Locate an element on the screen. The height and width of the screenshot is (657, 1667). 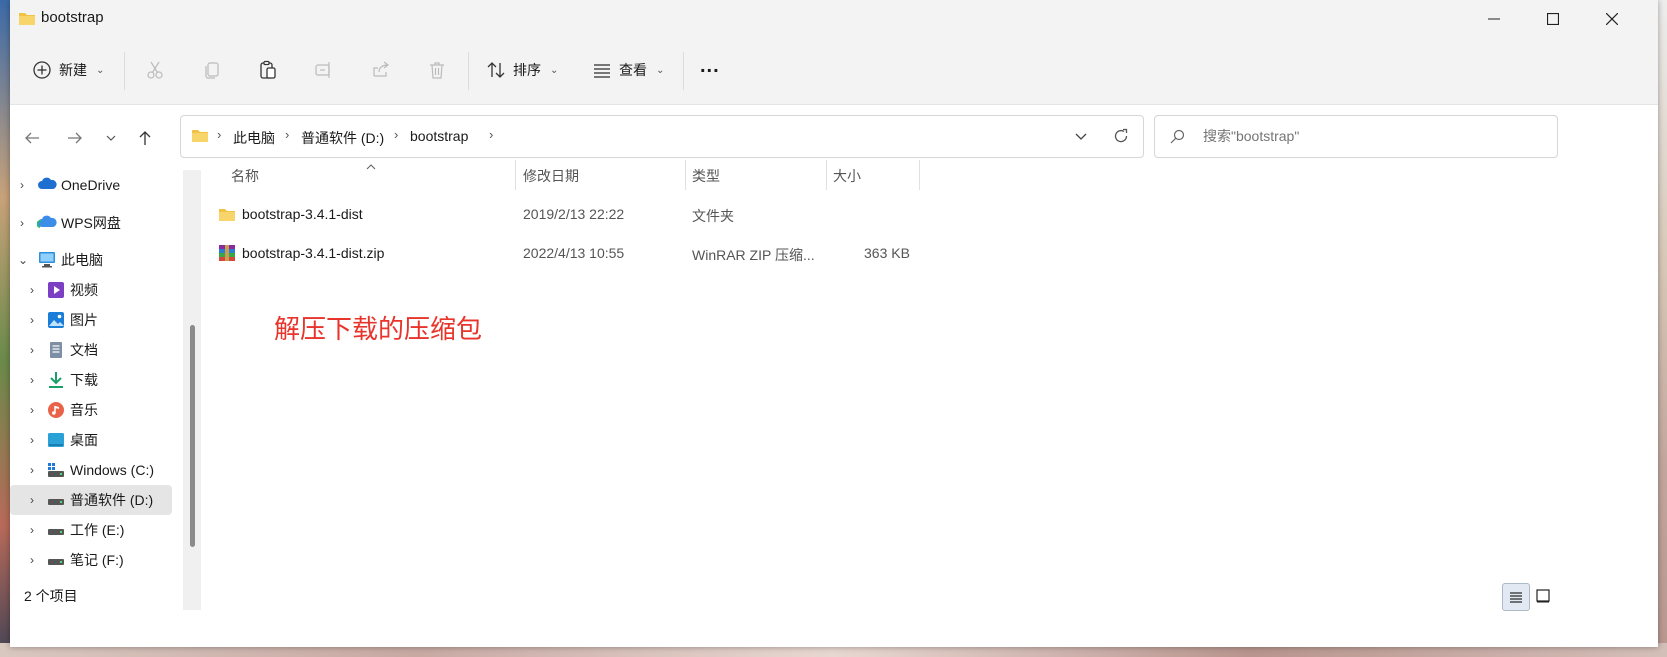
sidebar-item-wps-cloud: › WPS网盘 is located at coordinates (91, 223).